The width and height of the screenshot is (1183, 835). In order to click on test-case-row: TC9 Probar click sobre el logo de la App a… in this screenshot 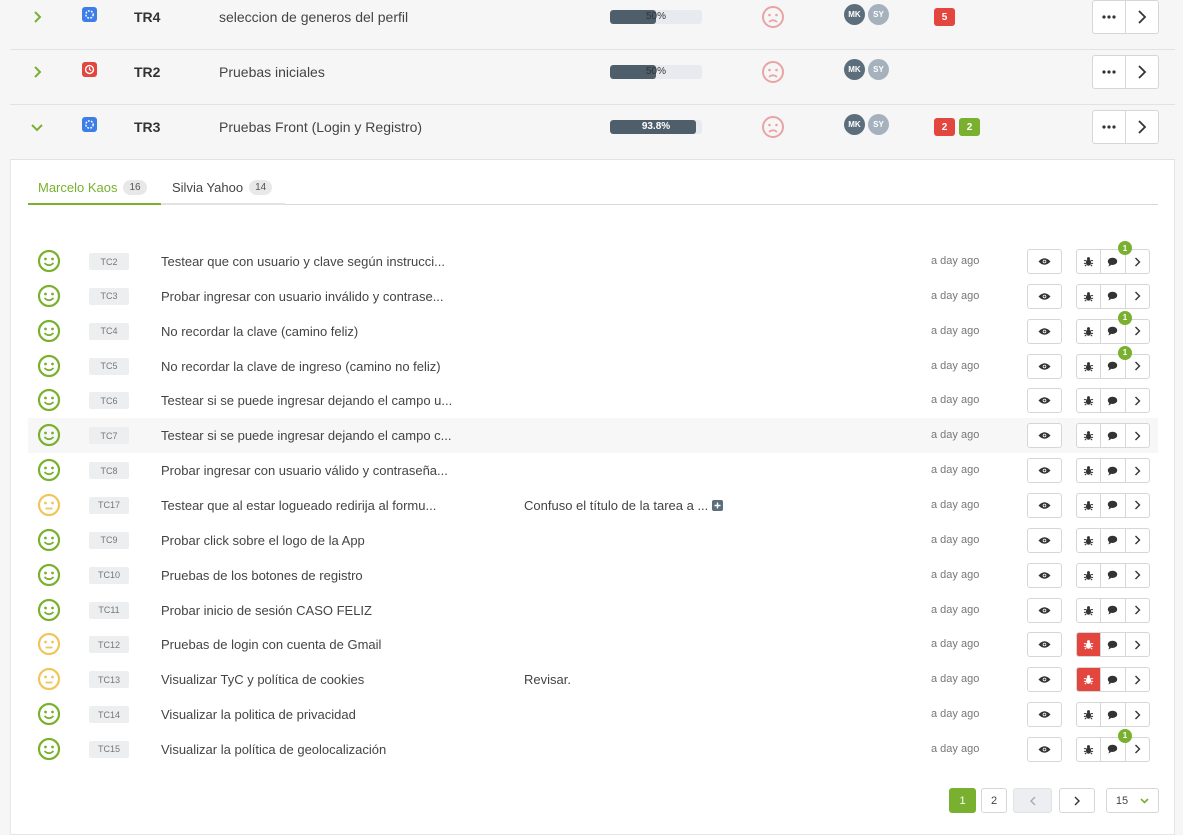, I will do `click(593, 540)`.